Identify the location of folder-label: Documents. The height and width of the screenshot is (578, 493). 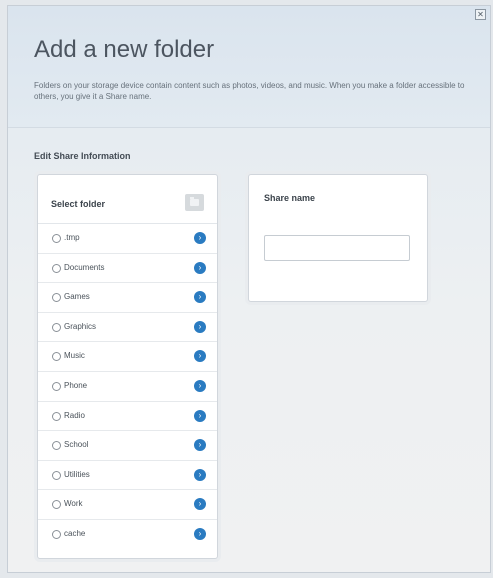
(84, 267).